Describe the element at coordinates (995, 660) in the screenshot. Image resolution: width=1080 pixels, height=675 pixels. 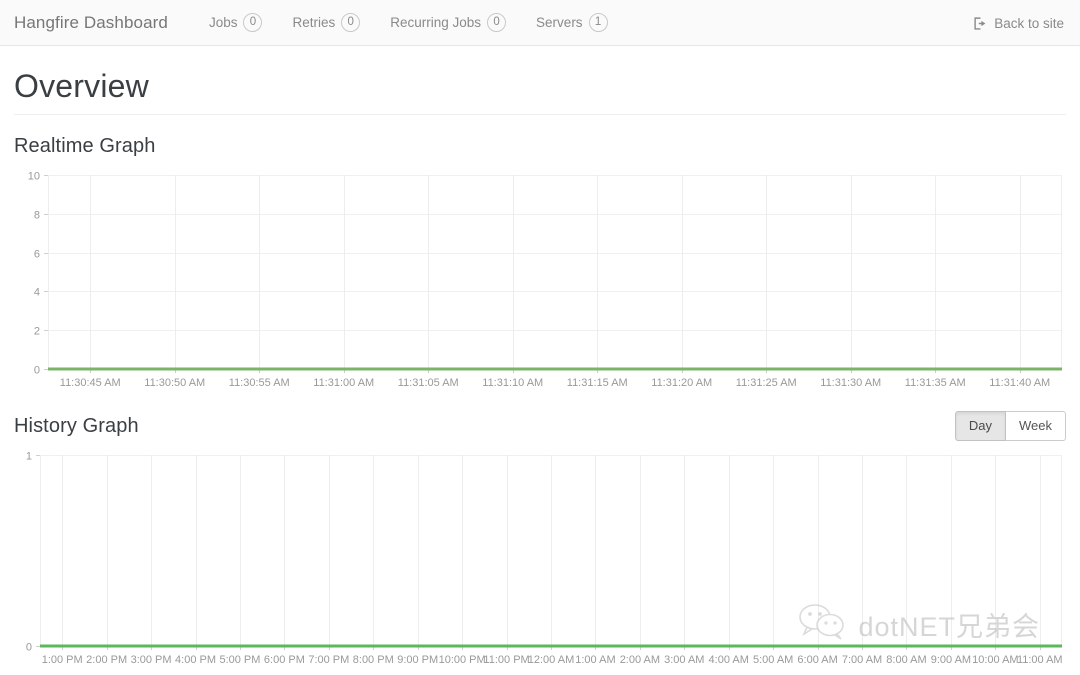
I see `svg-text: 10:00 AM` at that location.